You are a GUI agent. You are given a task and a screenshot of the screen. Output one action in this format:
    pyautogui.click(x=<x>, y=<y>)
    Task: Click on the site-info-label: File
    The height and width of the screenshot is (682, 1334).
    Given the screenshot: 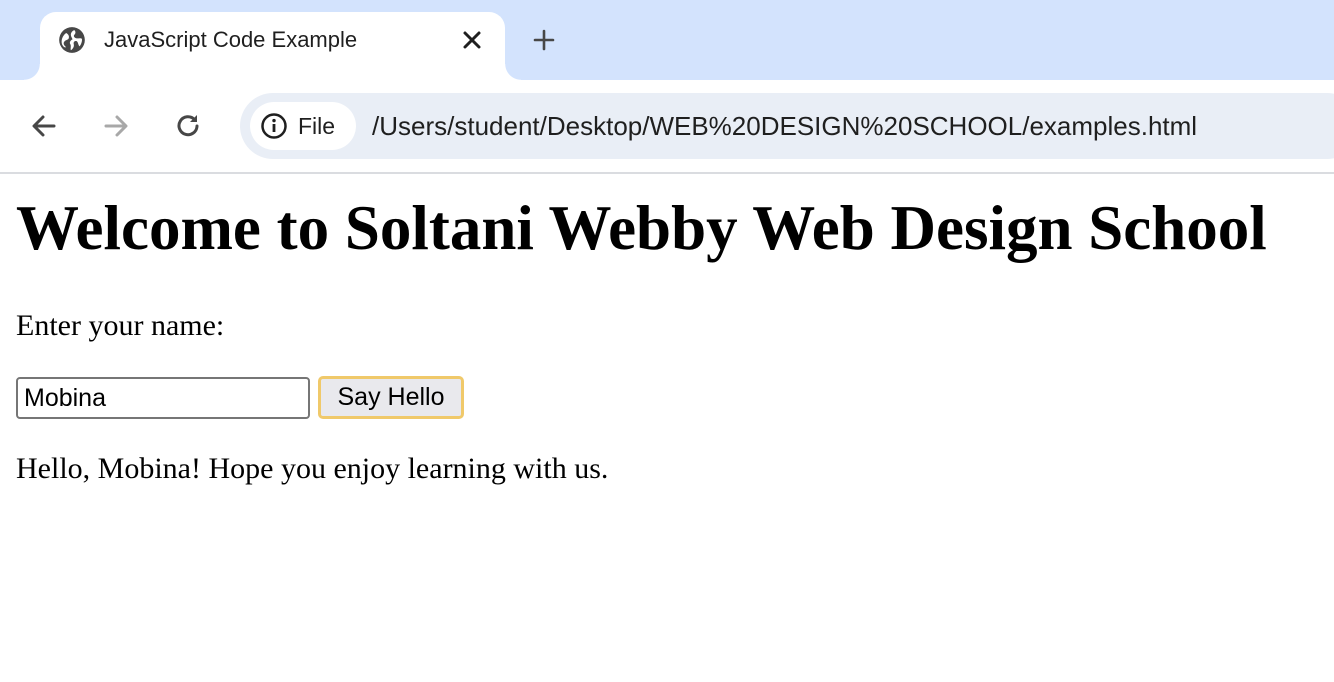 What is the action you would take?
    pyautogui.click(x=317, y=126)
    